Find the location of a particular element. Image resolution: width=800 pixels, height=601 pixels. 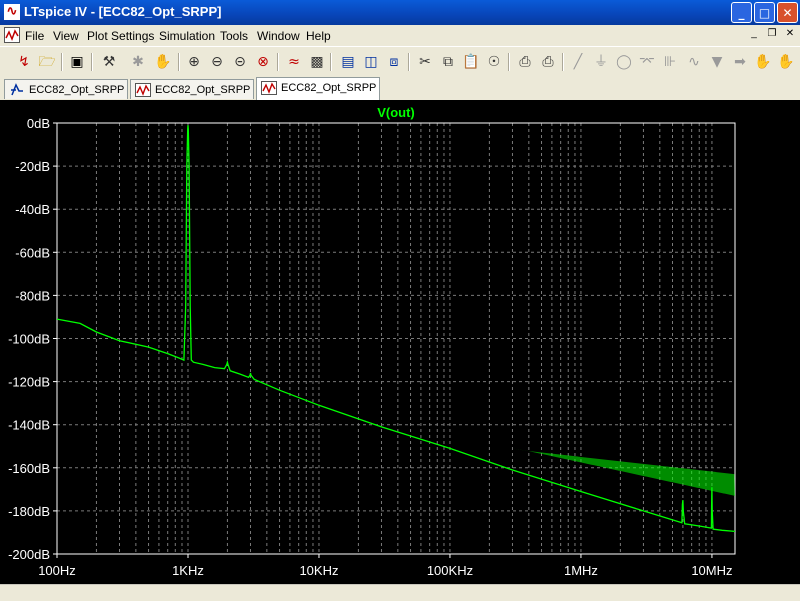

capacitor-icon: ⊪ is located at coordinates (670, 62).